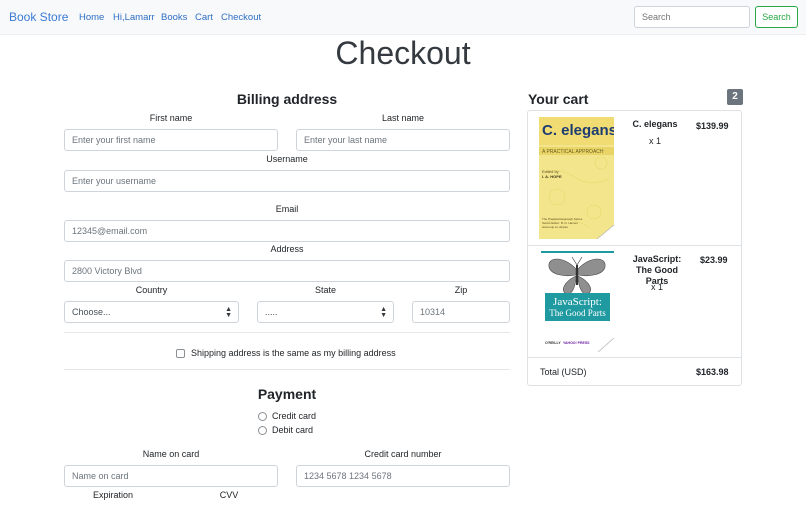 The height and width of the screenshot is (507, 806). Describe the element at coordinates (287, 99) in the screenshot. I see `billing-heading: Billing address` at that location.